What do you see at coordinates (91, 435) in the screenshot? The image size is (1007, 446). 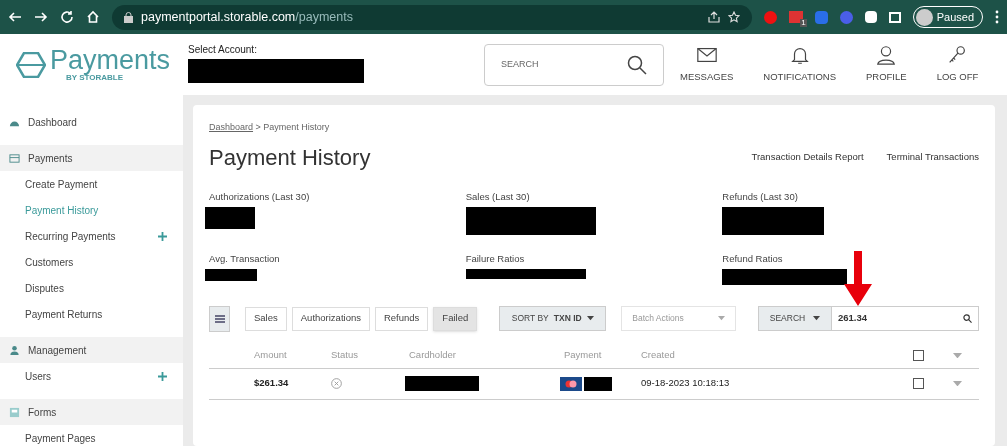 I see `sidebar-item: Payment Pages` at bounding box center [91, 435].